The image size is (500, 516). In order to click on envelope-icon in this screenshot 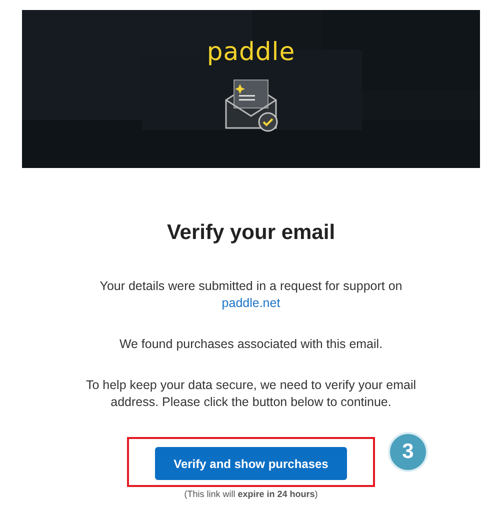, I will do `click(251, 105)`.